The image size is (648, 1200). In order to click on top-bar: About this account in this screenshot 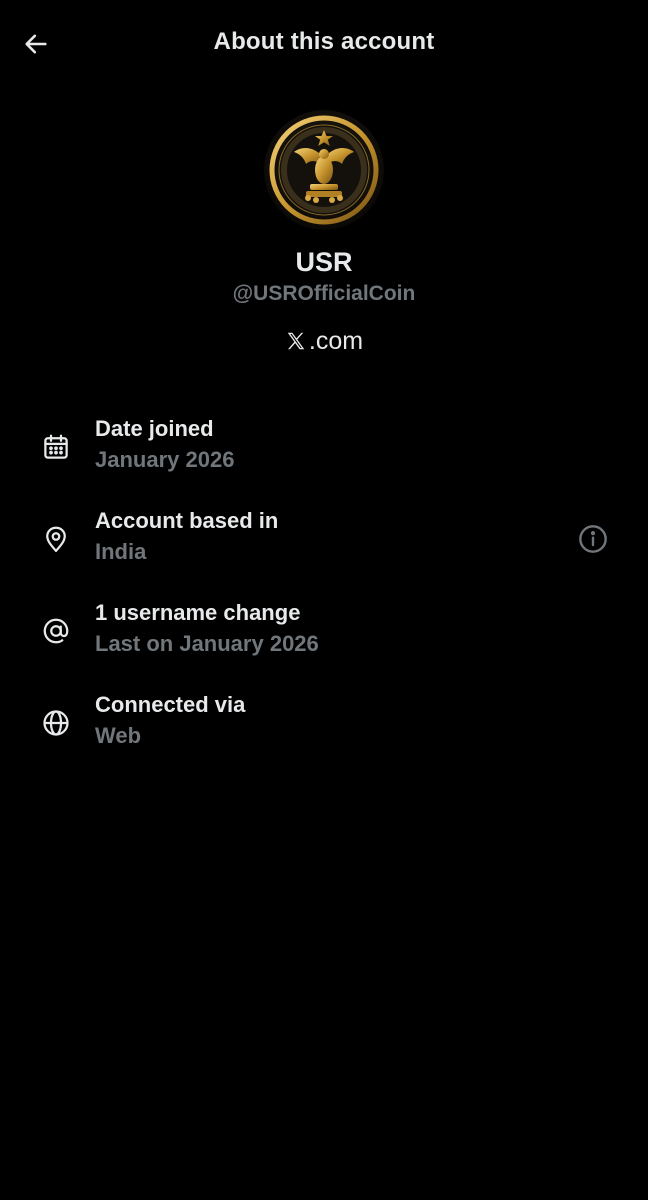, I will do `click(324, 44)`.